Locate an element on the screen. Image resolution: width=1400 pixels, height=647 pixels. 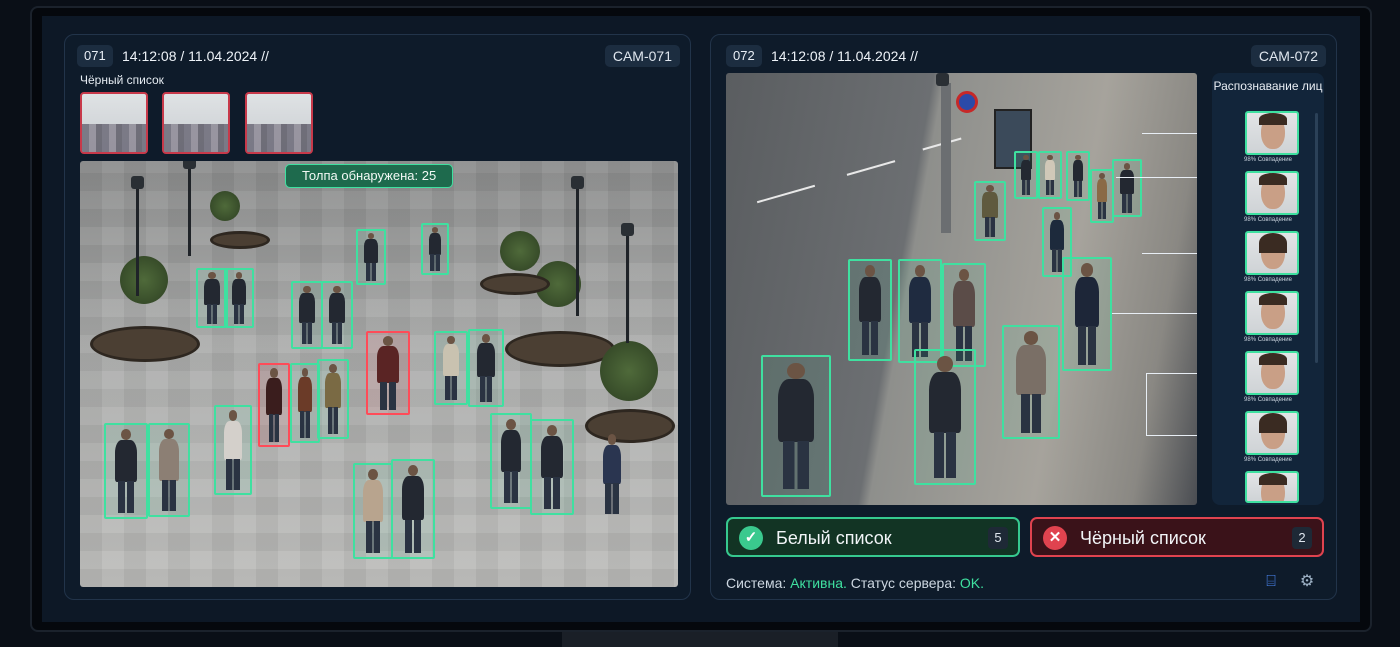
blacklist-button-label: Чёрный список is located at coordinates (1143, 538).